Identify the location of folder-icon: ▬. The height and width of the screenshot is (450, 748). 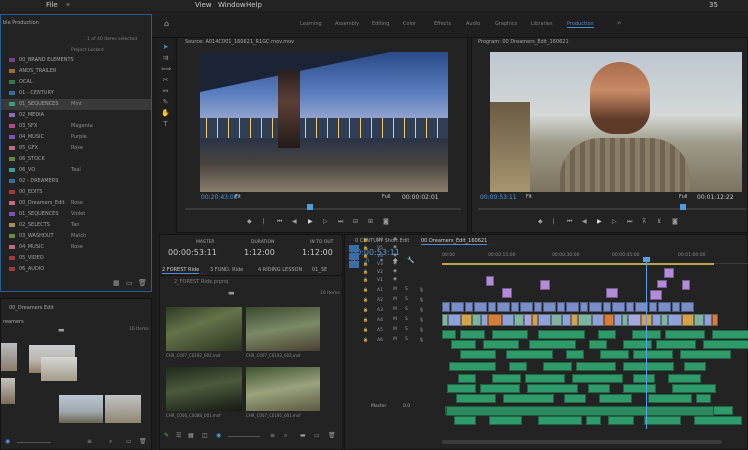
(61, 330).